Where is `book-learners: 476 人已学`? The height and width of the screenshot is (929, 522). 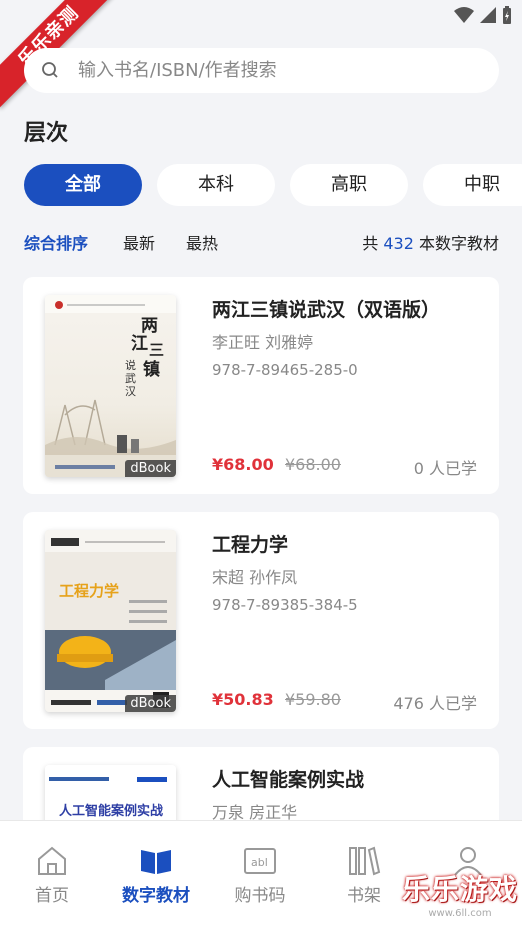 book-learners: 476 人已学 is located at coordinates (435, 703).